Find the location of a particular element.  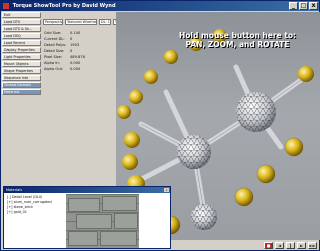

hint-line-1: Hold mouse button here to: is located at coordinates (237, 35).